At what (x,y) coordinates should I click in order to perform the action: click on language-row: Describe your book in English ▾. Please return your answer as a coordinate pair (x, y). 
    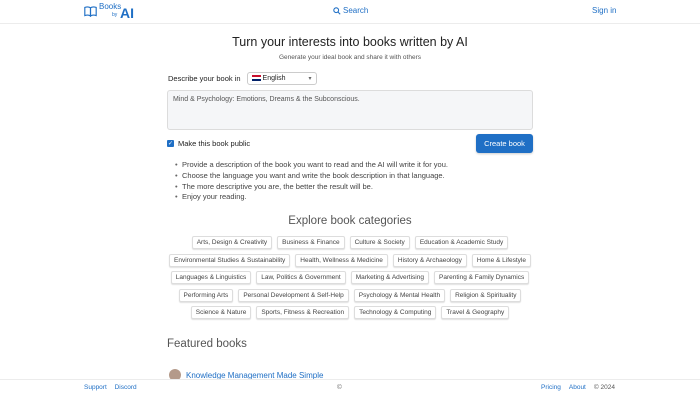
    Looking at the image, I should click on (242, 78).